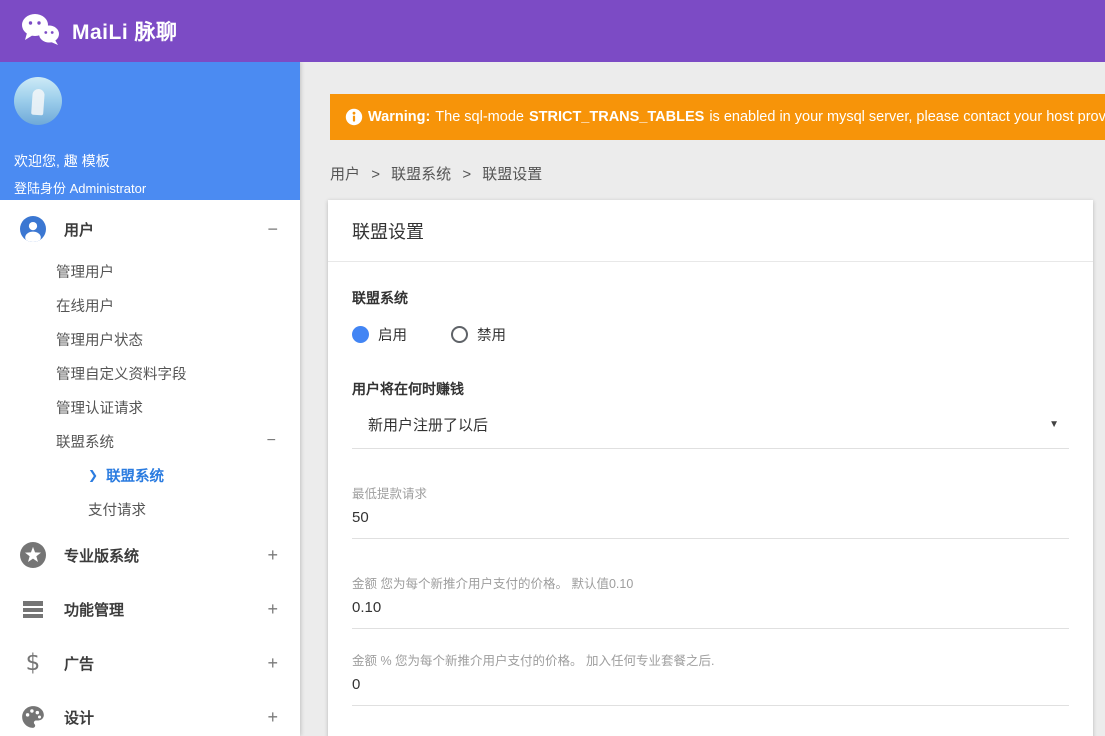  I want to click on select-value: 新用户注册了以后, so click(428, 425).